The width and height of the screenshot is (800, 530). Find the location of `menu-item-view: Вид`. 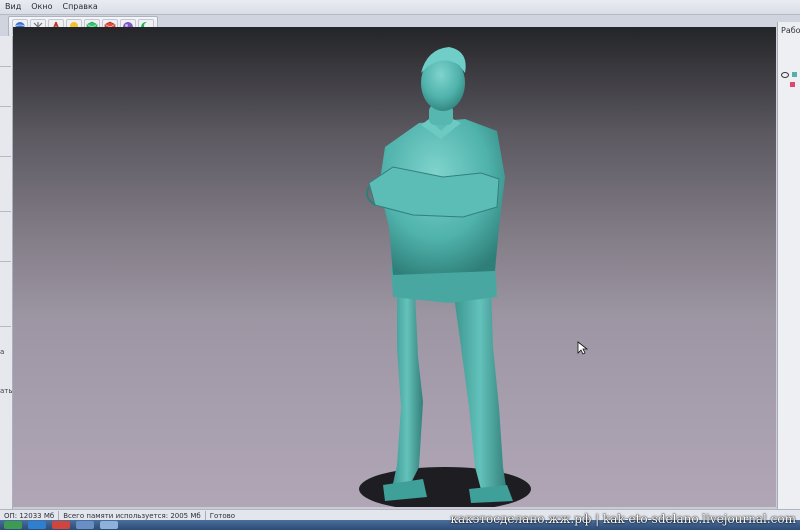

menu-item-view: Вид is located at coordinates (13, 7).